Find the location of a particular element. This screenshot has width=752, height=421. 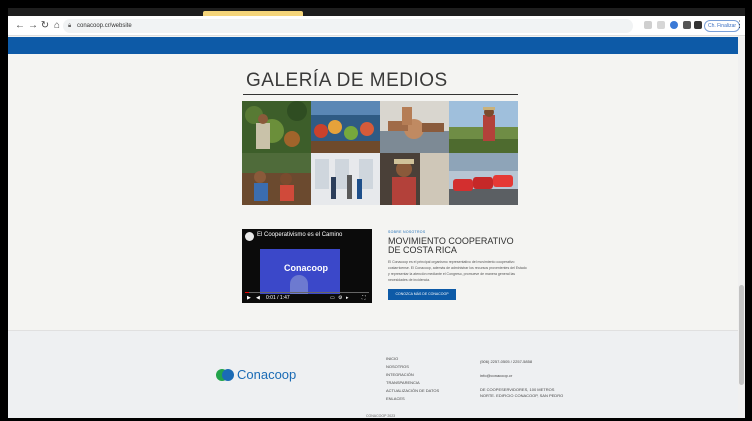

youtube-icon: ▸ is located at coordinates (347, 298).